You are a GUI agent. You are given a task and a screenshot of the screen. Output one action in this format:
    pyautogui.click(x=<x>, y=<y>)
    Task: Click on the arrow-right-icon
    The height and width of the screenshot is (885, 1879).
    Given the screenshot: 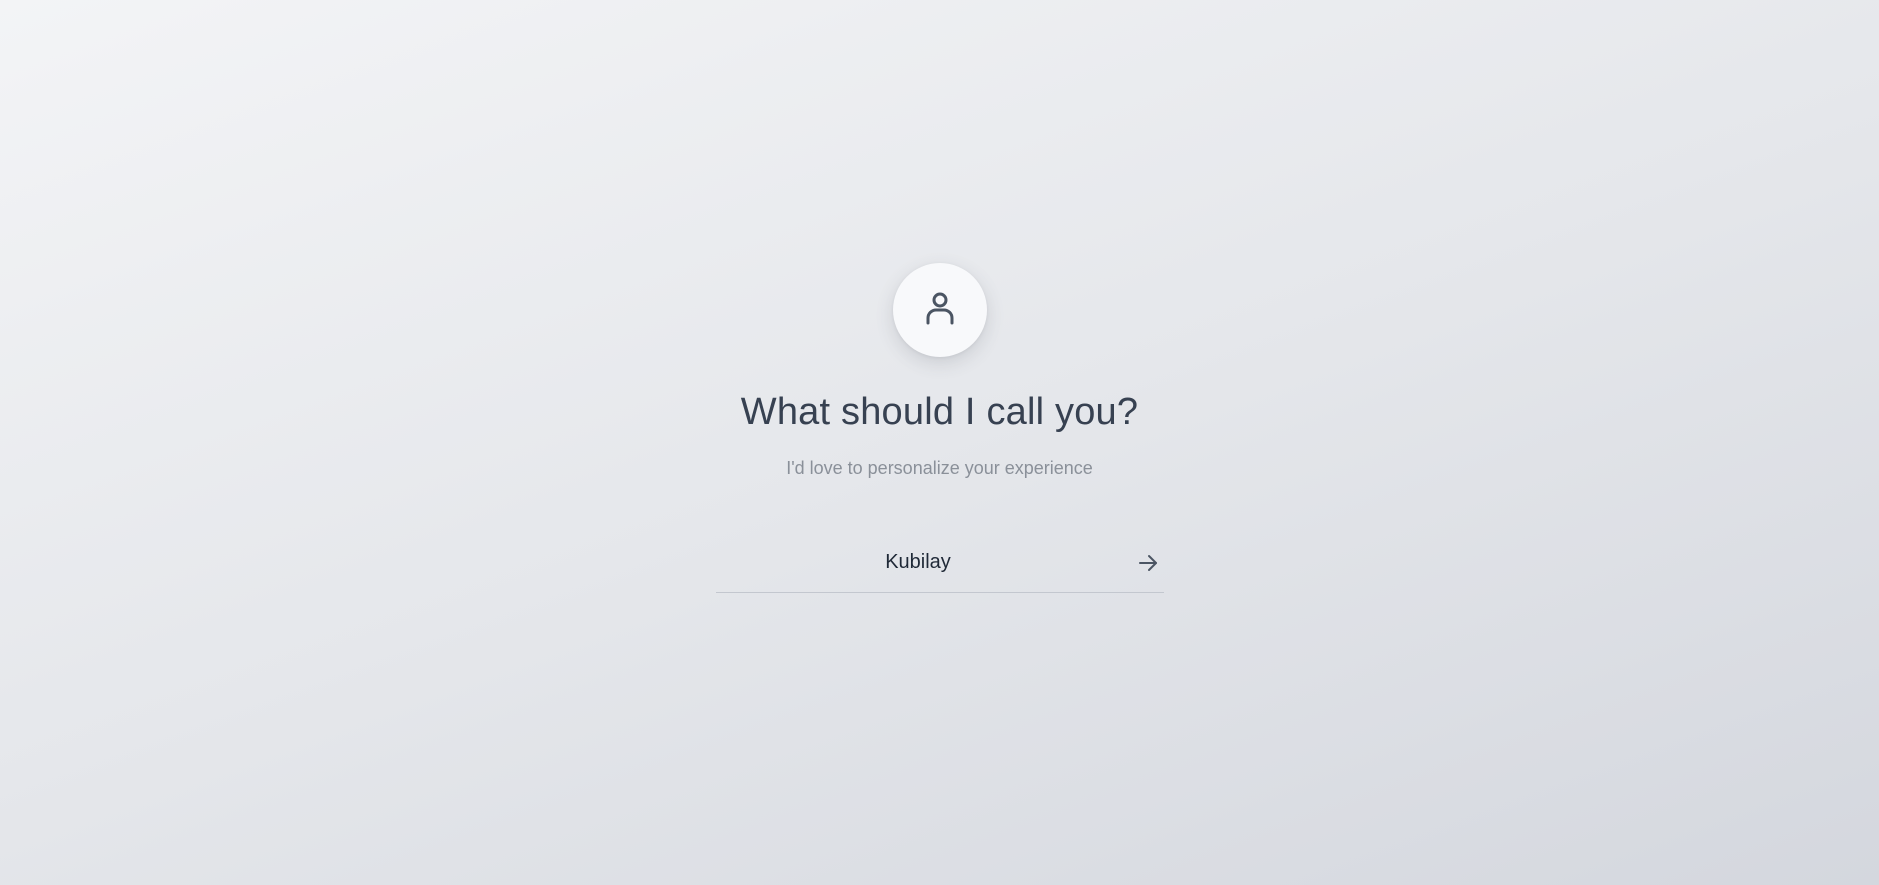 What is the action you would take?
    pyautogui.click(x=1148, y=564)
    